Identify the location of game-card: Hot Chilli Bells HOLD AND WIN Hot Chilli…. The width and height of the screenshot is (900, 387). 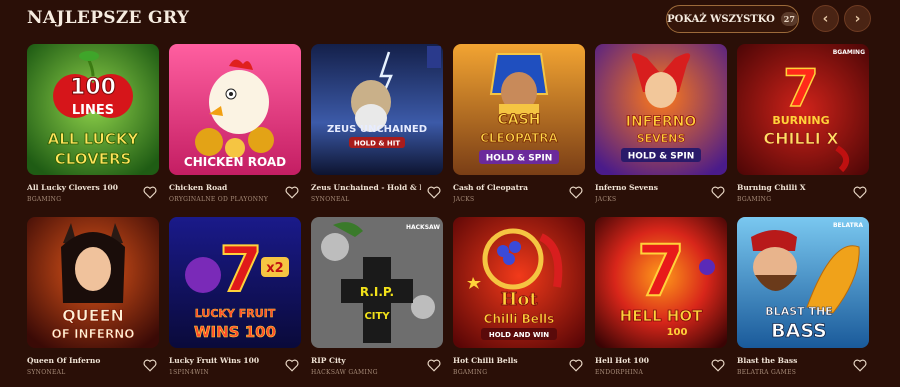
(519, 296).